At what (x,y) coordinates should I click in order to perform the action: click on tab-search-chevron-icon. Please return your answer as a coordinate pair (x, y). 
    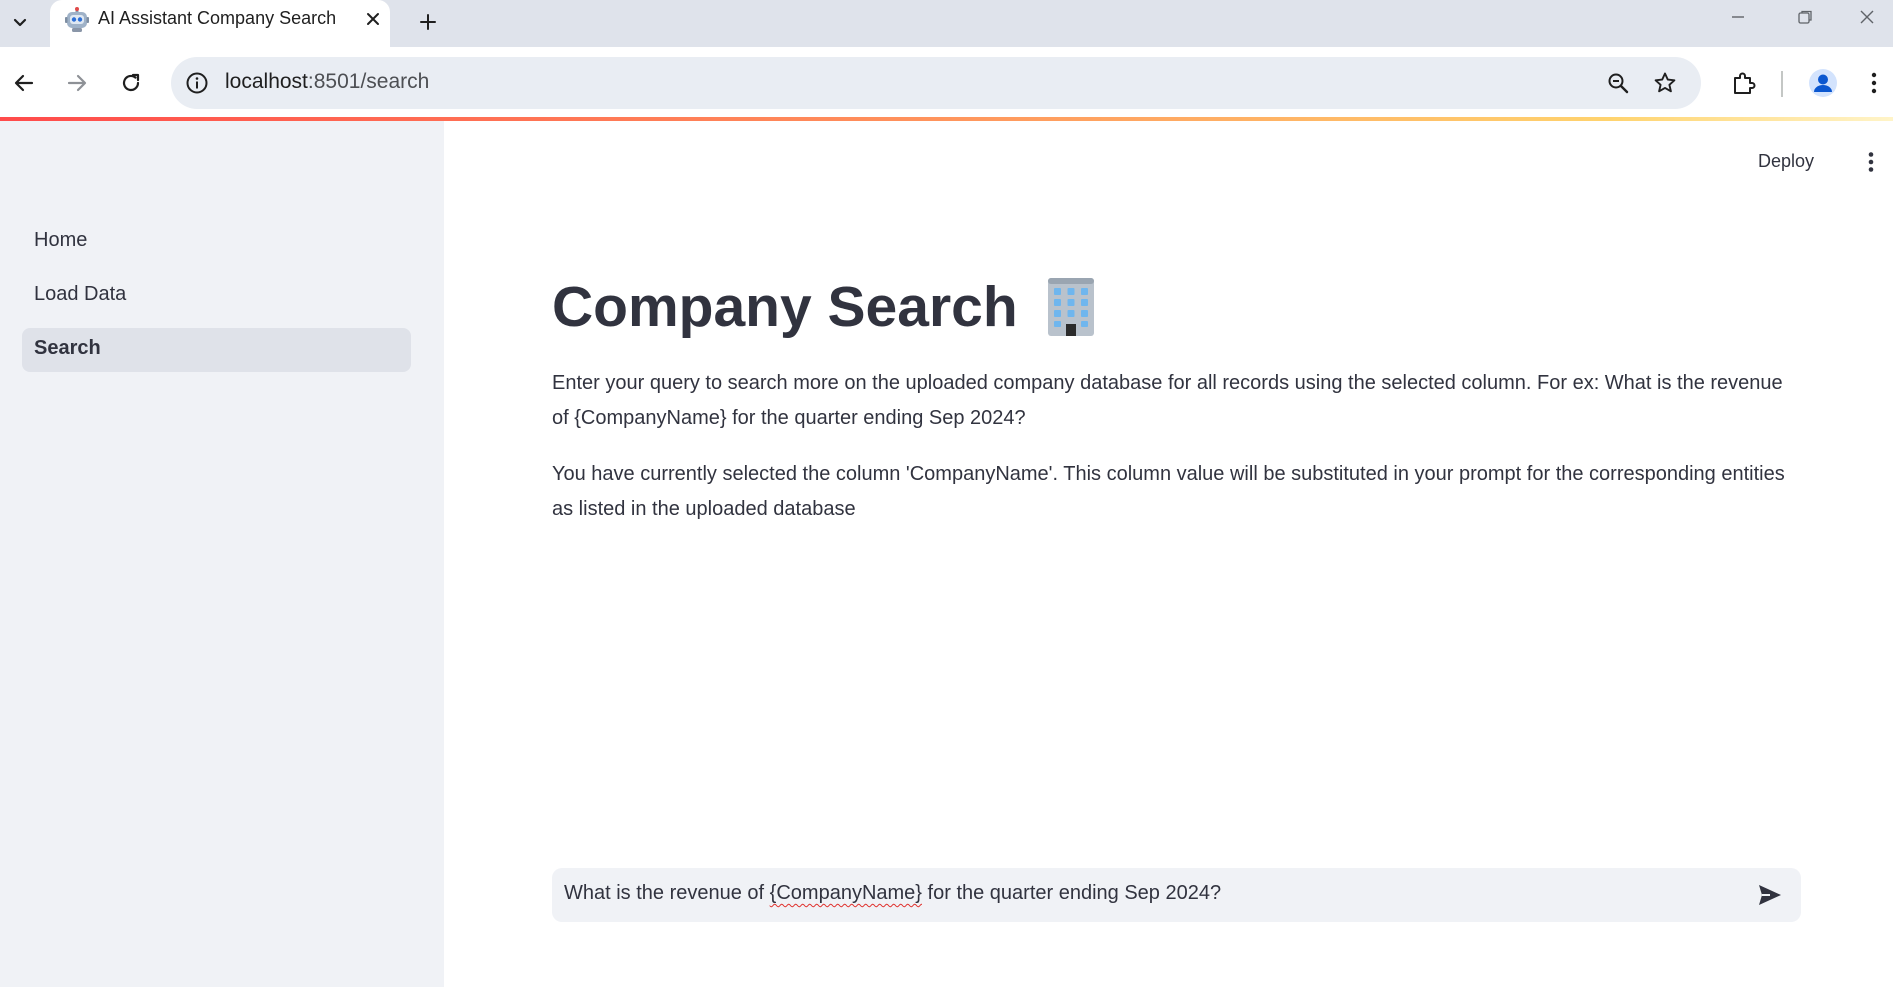
    Looking at the image, I should click on (20, 22).